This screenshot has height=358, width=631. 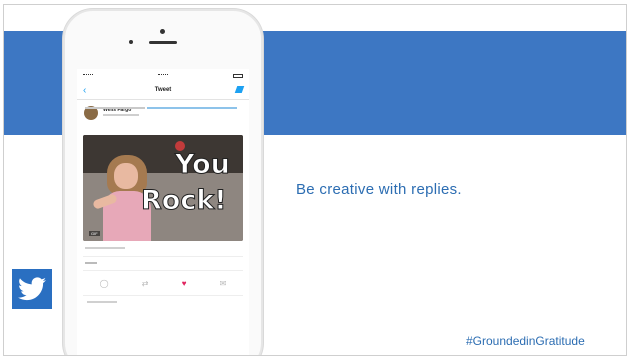 What do you see at coordinates (104, 283) in the screenshot?
I see `reply-icon: ◯` at bounding box center [104, 283].